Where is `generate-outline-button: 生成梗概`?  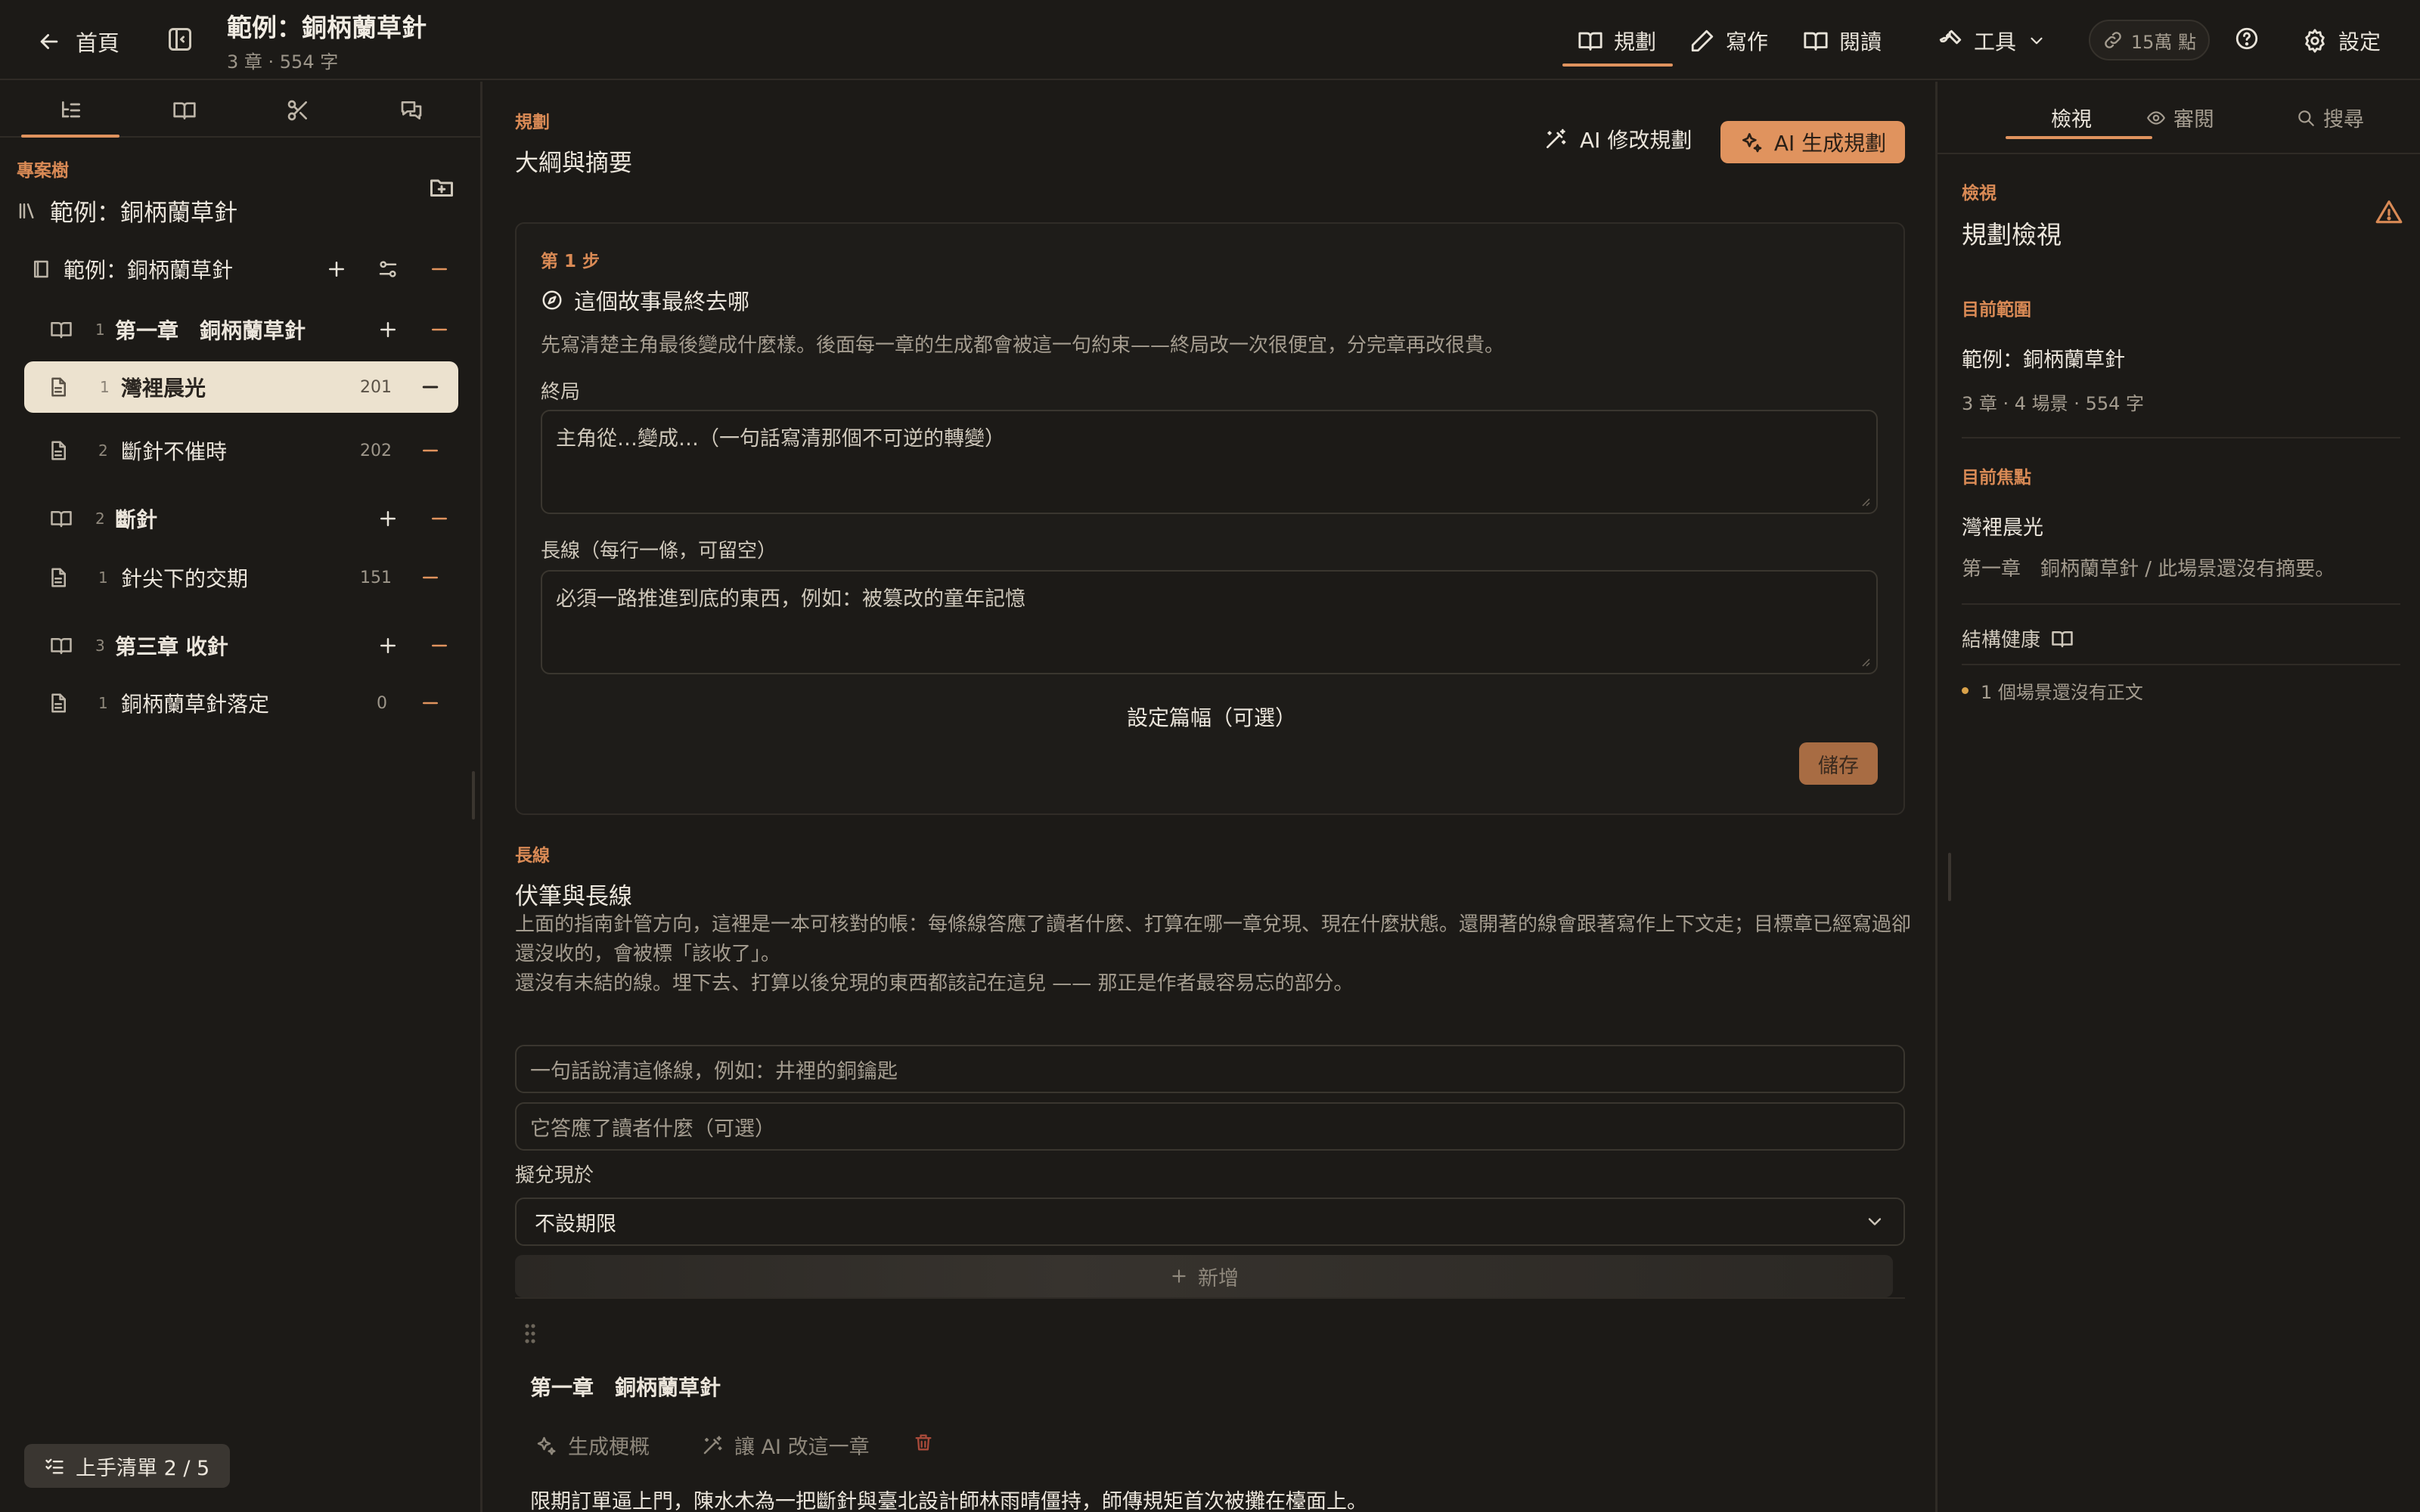
generate-outline-button: 生成梗概 is located at coordinates (592, 1445).